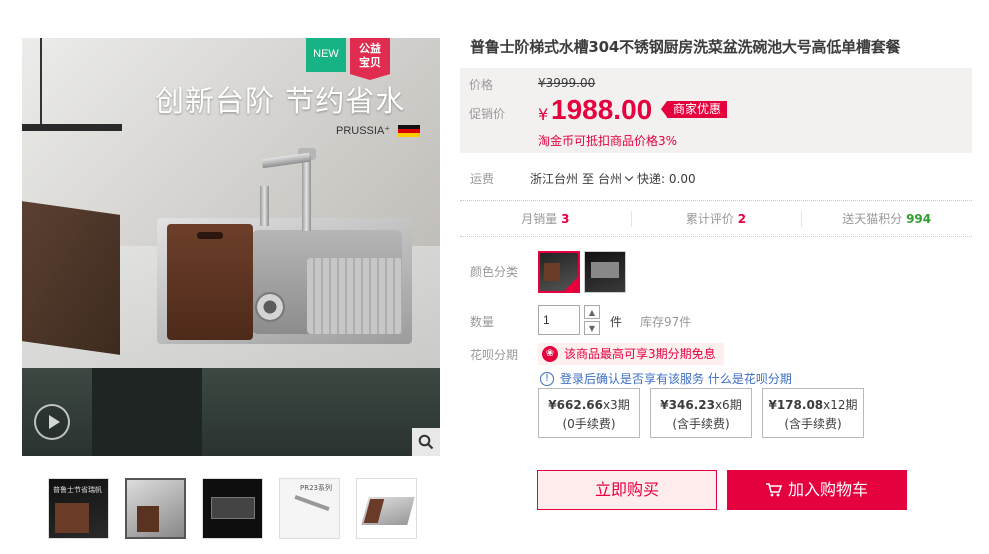 The height and width of the screenshot is (554, 989). What do you see at coordinates (487, 114) in the screenshot?
I see `promo-price-label: 促销价` at bounding box center [487, 114].